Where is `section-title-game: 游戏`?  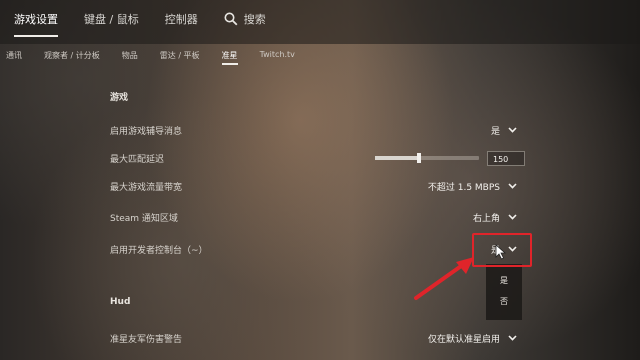 section-title-game: 游戏 is located at coordinates (119, 98).